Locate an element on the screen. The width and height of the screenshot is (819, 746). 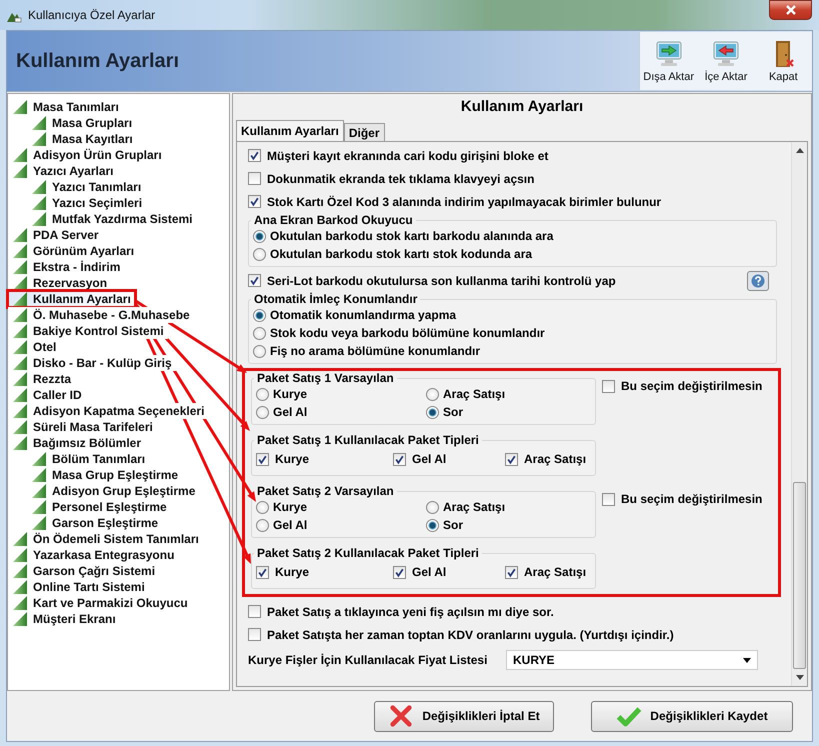
toolbar-button: Kapat is located at coordinates (783, 61).